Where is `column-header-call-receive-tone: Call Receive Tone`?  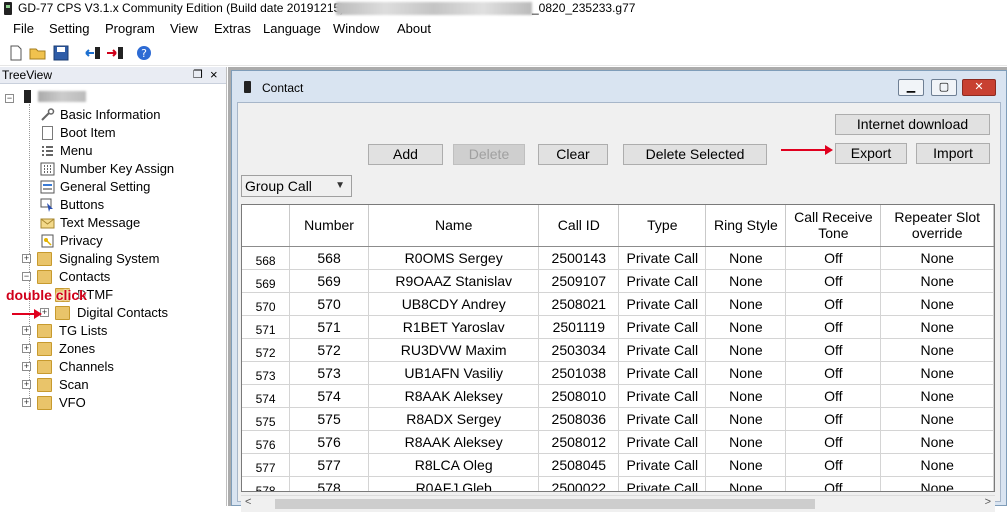
column-header-call-receive-tone: Call Receive Tone is located at coordinates (833, 226).